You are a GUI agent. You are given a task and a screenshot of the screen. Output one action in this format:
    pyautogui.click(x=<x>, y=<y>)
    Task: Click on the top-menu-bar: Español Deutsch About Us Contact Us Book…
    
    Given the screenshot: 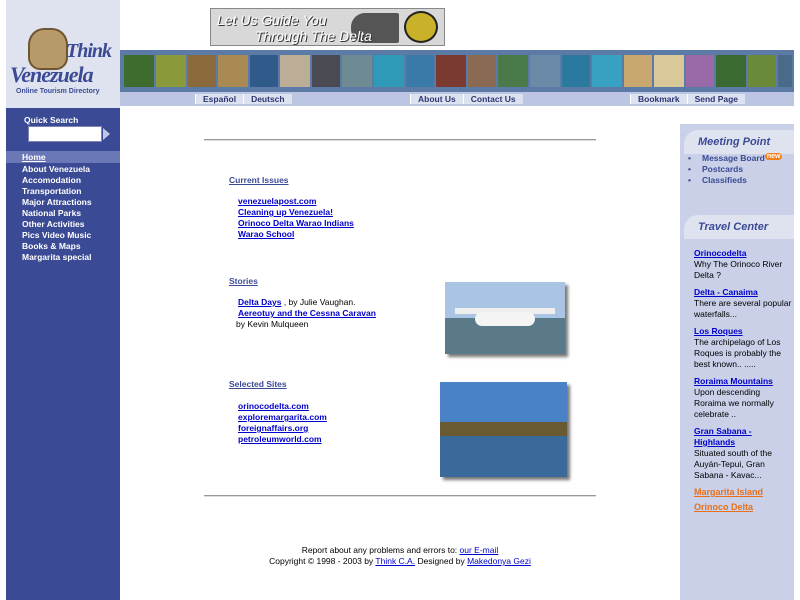 What is the action you would take?
    pyautogui.click(x=457, y=99)
    